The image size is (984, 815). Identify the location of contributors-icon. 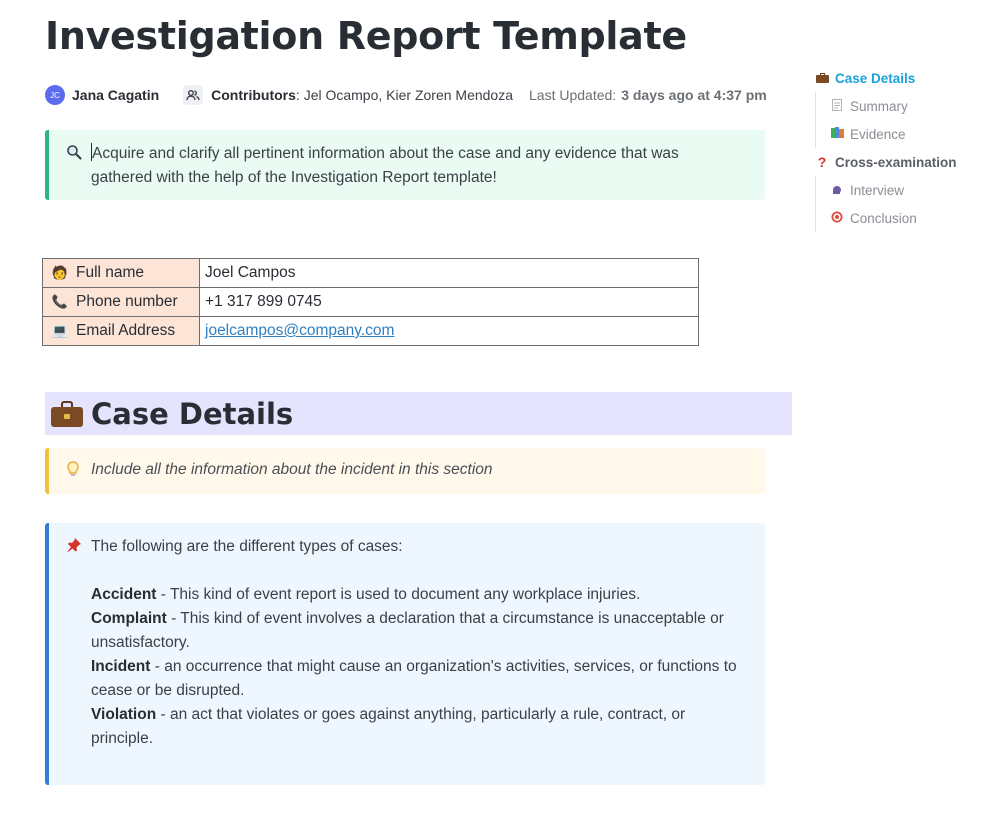
(193, 95).